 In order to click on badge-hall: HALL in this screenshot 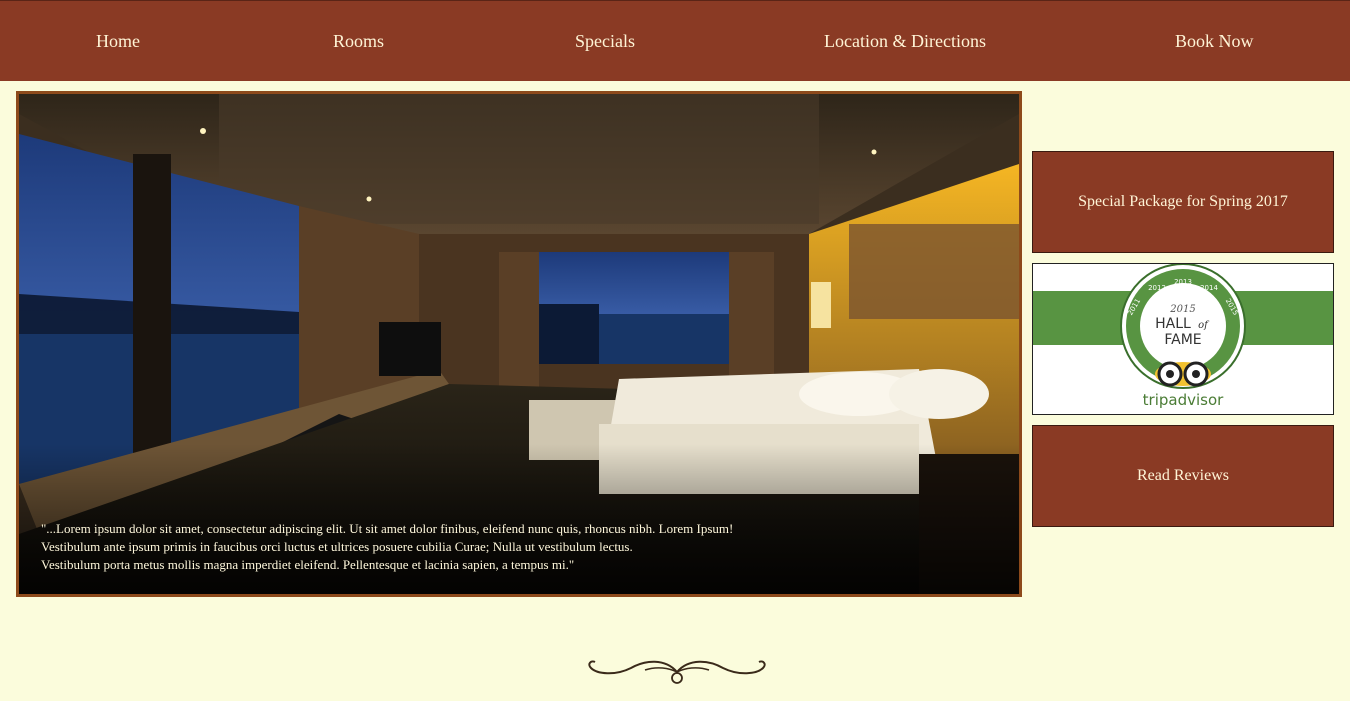, I will do `click(1173, 324)`.